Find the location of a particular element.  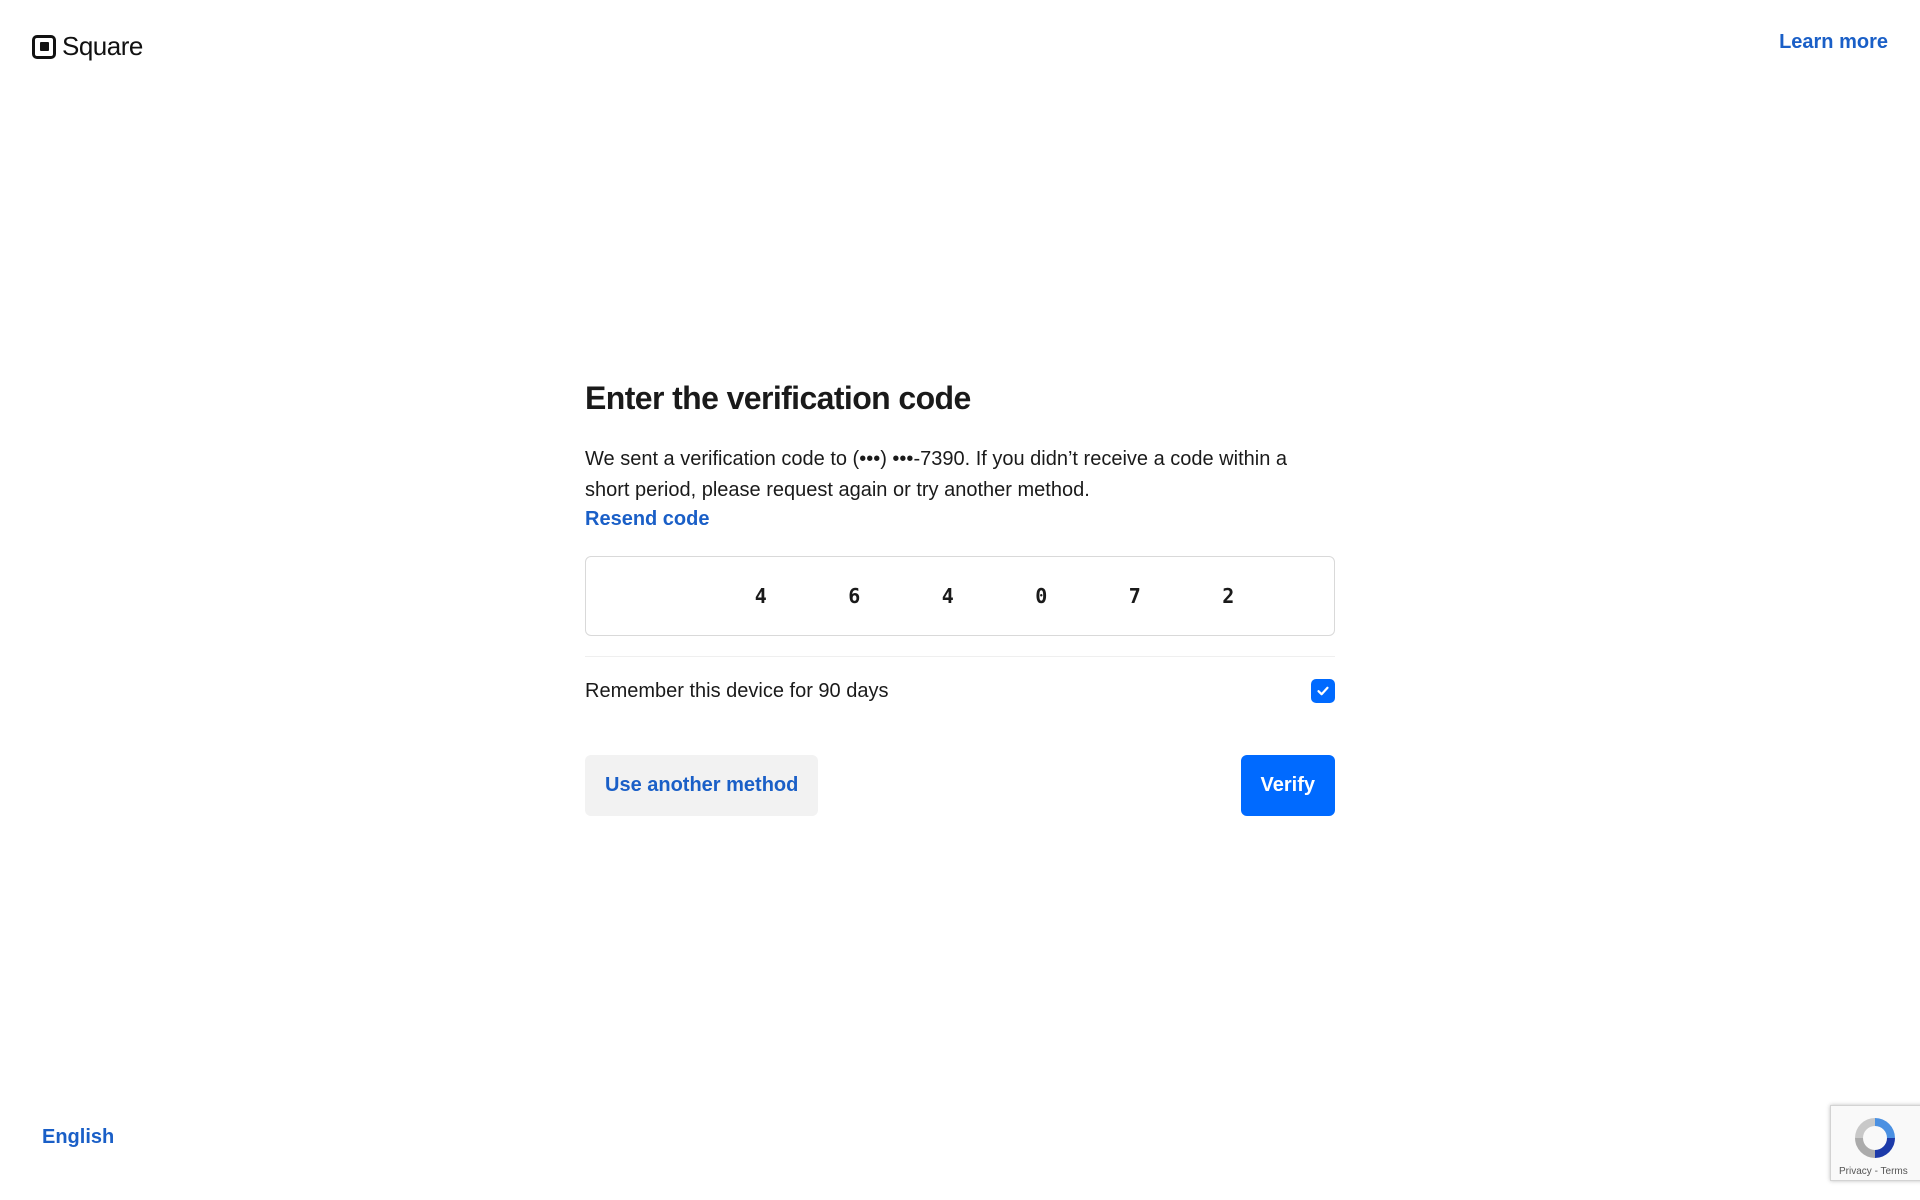

recaptcha-links: Privacy - Terms is located at coordinates (1873, 1171).